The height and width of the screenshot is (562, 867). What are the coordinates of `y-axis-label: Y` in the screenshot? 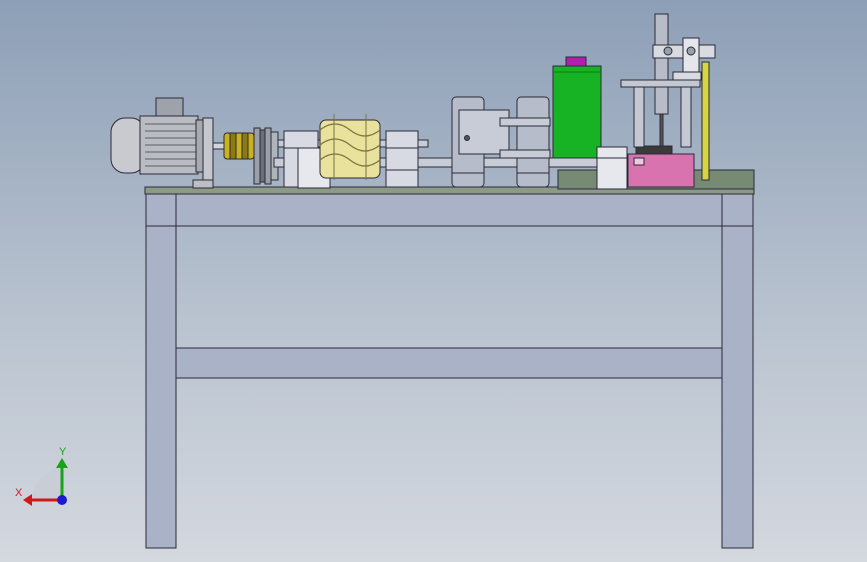 It's located at (63, 452).